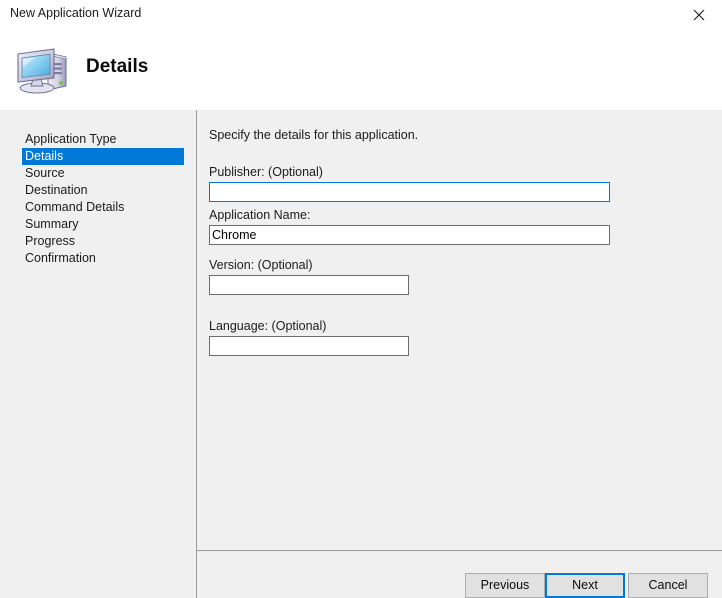  What do you see at coordinates (260, 215) in the screenshot?
I see `application-name-label: Application Name:` at bounding box center [260, 215].